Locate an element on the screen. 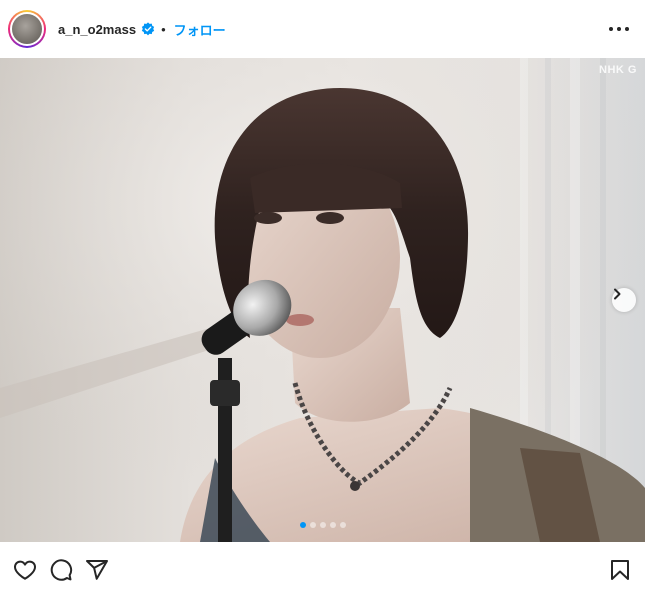  more-options-icon is located at coordinates (619, 29).